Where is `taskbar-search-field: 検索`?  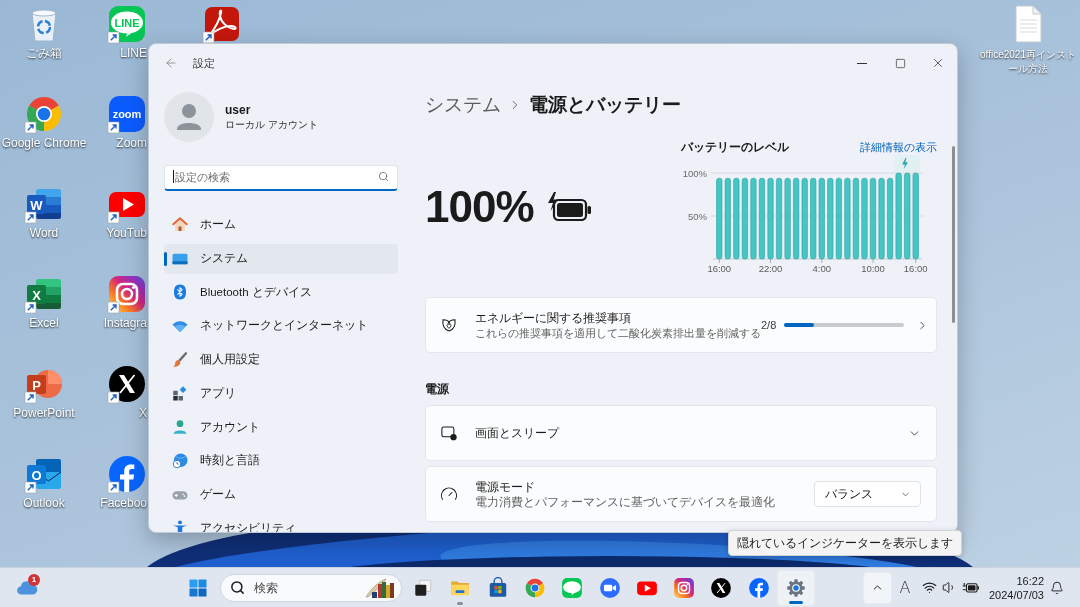
taskbar-search-field: 検索 is located at coordinates (311, 587).